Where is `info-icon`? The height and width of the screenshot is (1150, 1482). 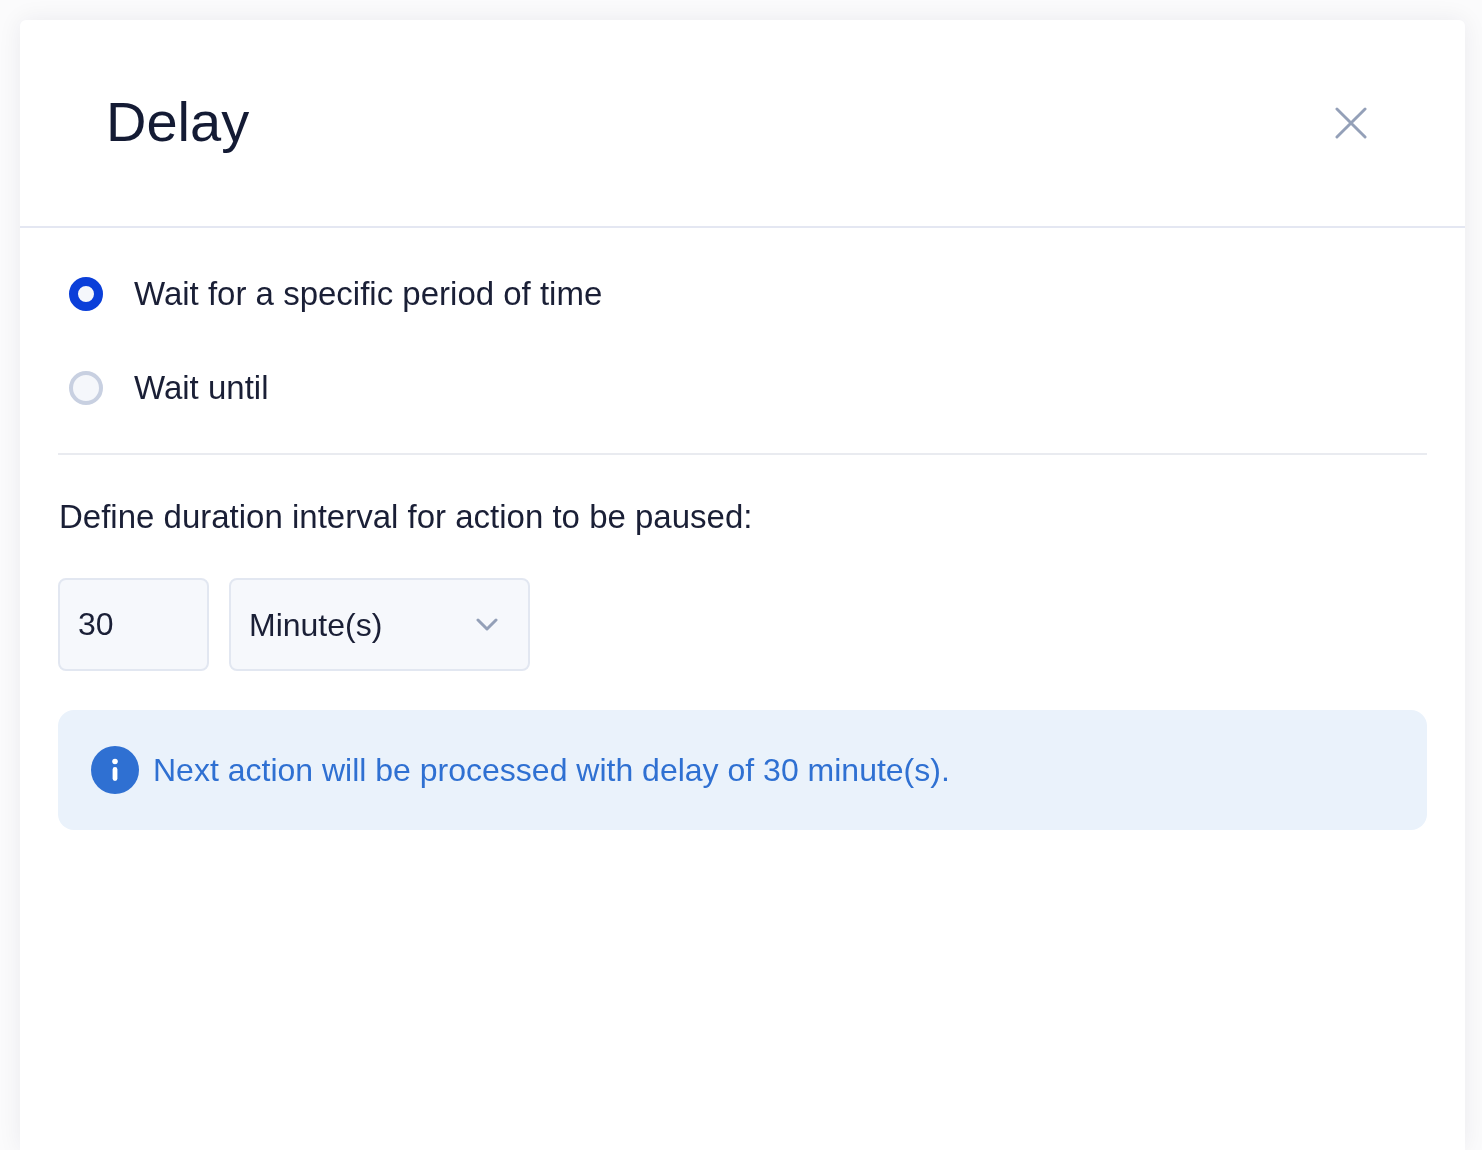 info-icon is located at coordinates (115, 770).